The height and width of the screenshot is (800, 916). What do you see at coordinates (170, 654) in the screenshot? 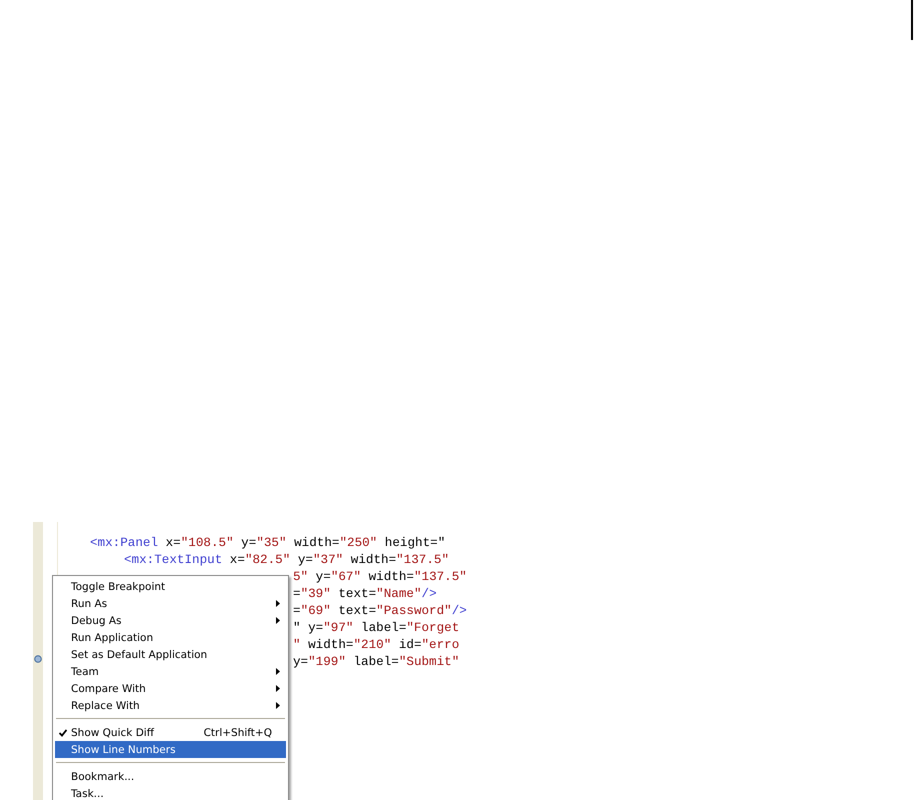
I see `menu-item: Set as Default Application` at bounding box center [170, 654].